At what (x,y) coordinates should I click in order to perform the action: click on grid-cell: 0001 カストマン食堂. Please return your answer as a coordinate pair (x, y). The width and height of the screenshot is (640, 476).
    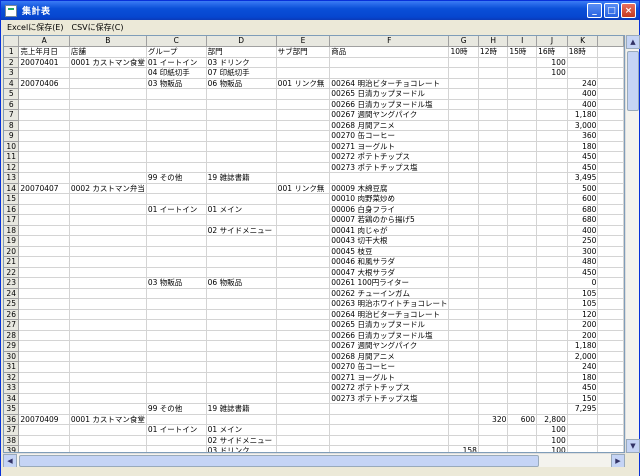
    Looking at the image, I should click on (108, 419).